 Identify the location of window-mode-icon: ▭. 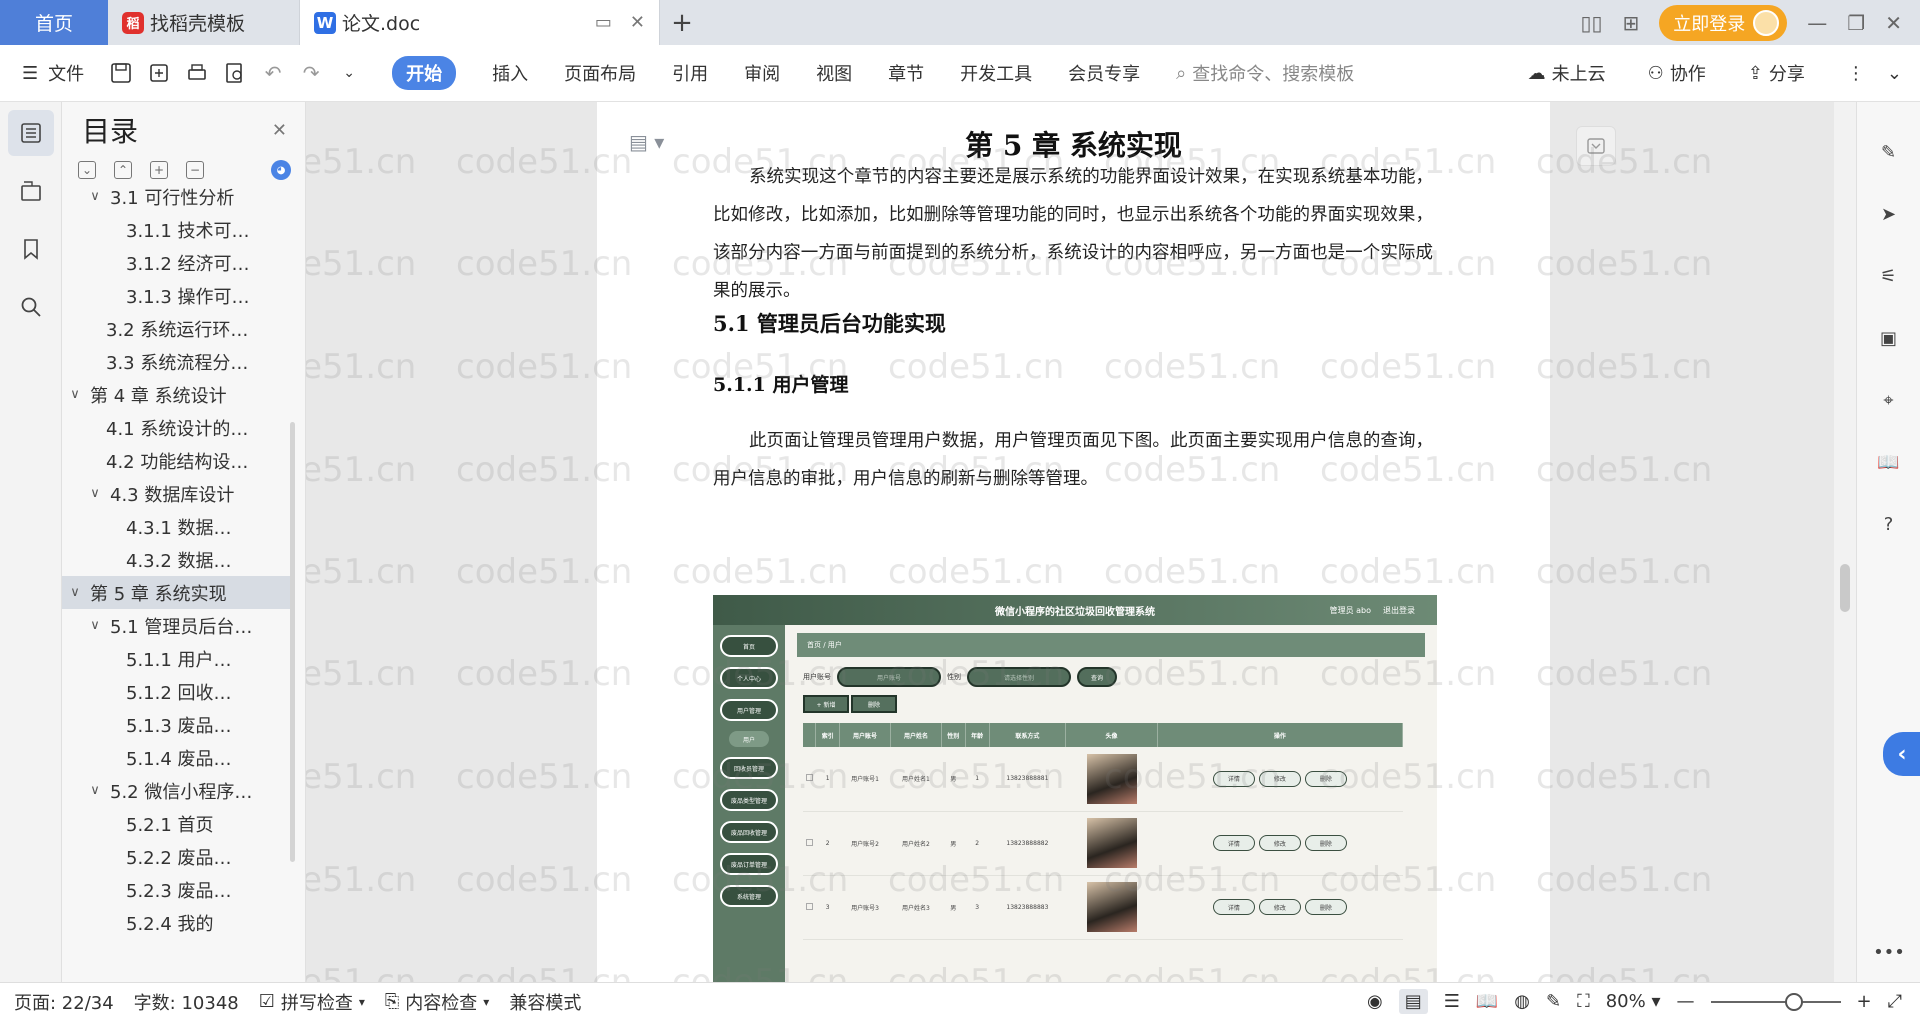
(603, 22).